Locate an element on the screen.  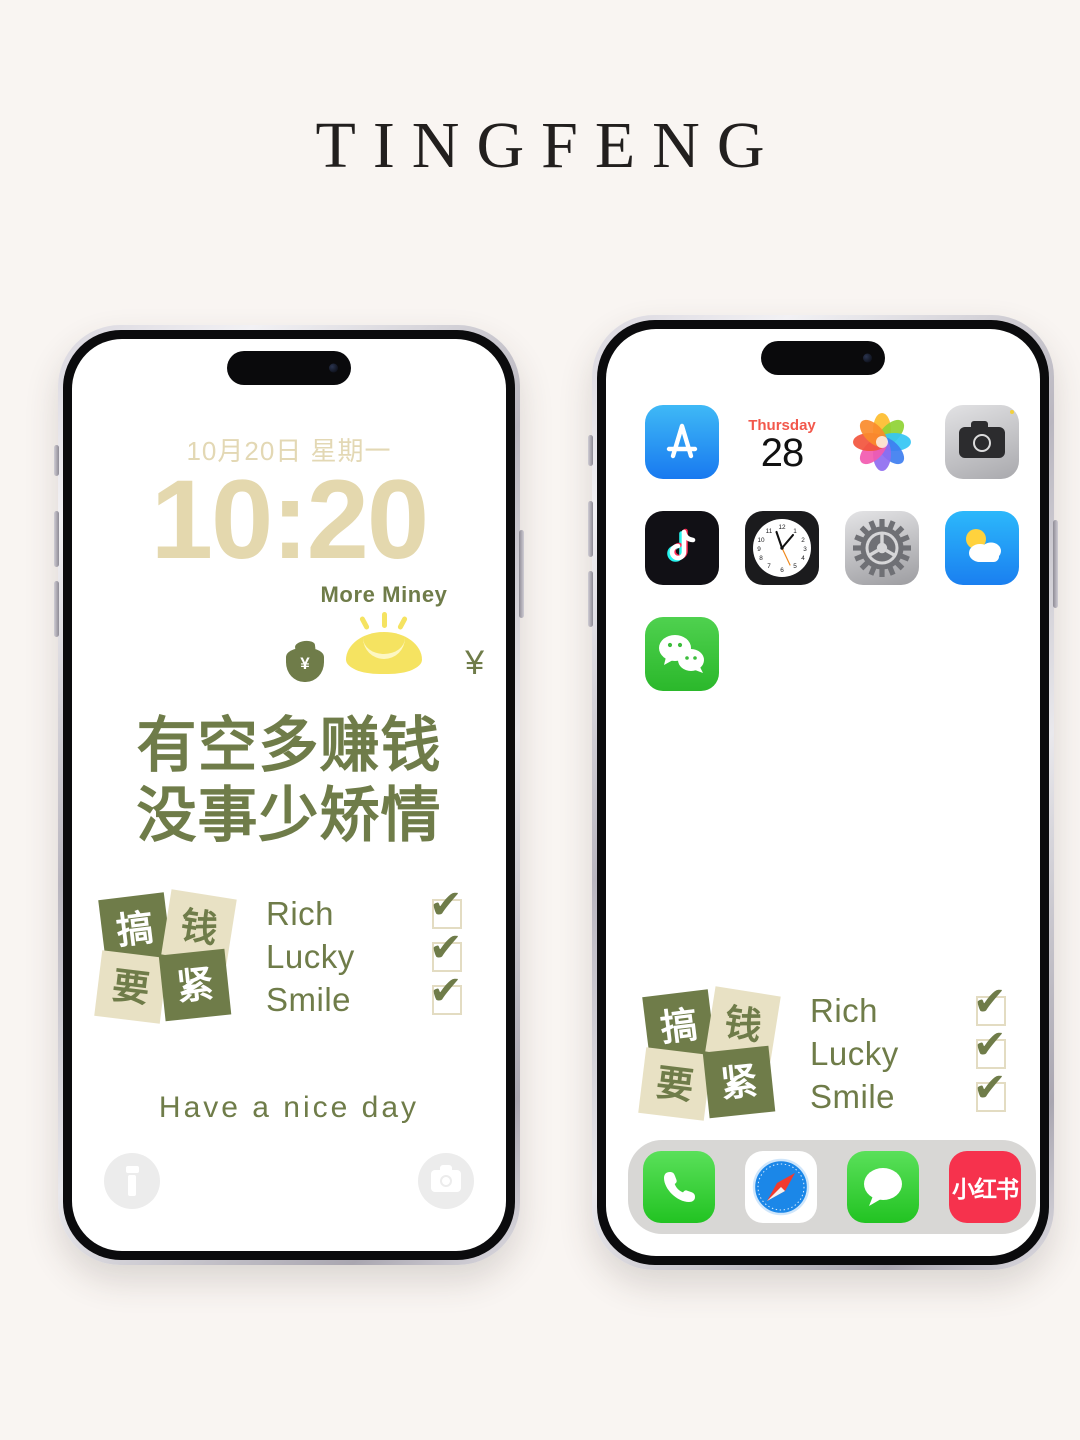
lock-footer-text: Have a nice day is located at coordinates (289, 1107).